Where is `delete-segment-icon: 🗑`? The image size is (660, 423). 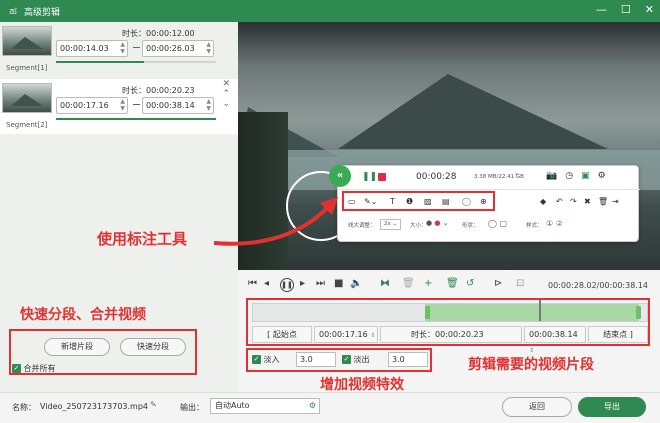
delete-segment-icon: 🗑 is located at coordinates (452, 283).